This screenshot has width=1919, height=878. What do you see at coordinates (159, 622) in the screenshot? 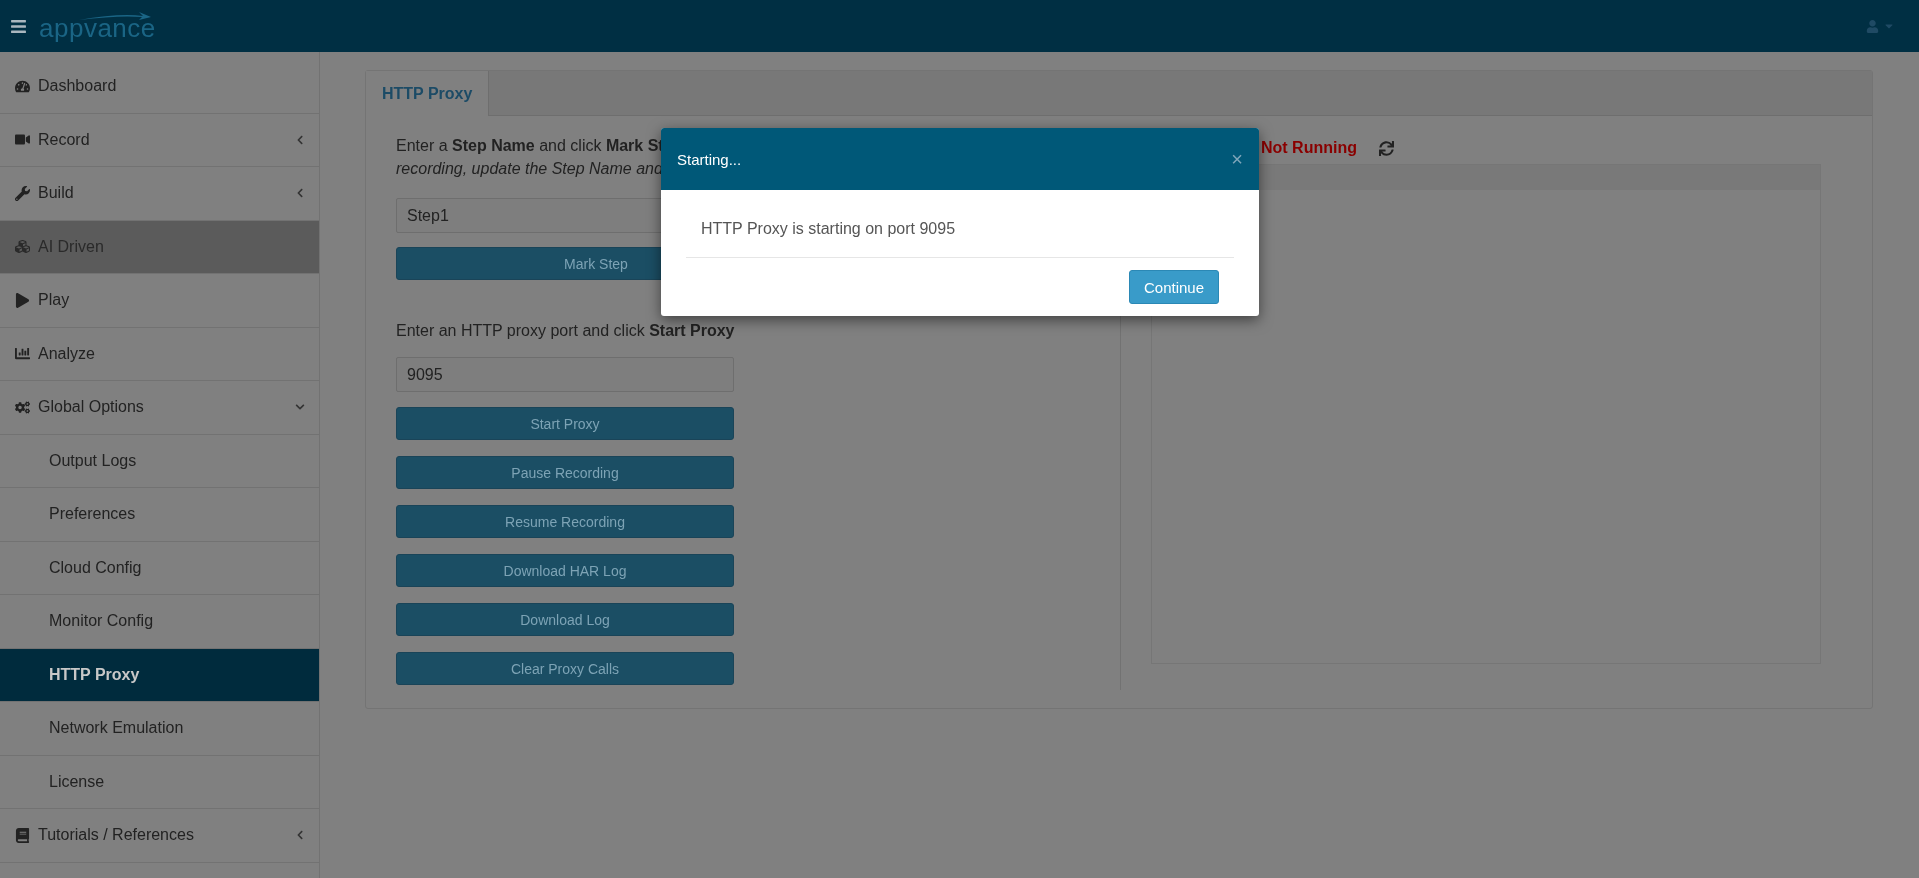
I see `sidebar-item: Monitor Config` at bounding box center [159, 622].